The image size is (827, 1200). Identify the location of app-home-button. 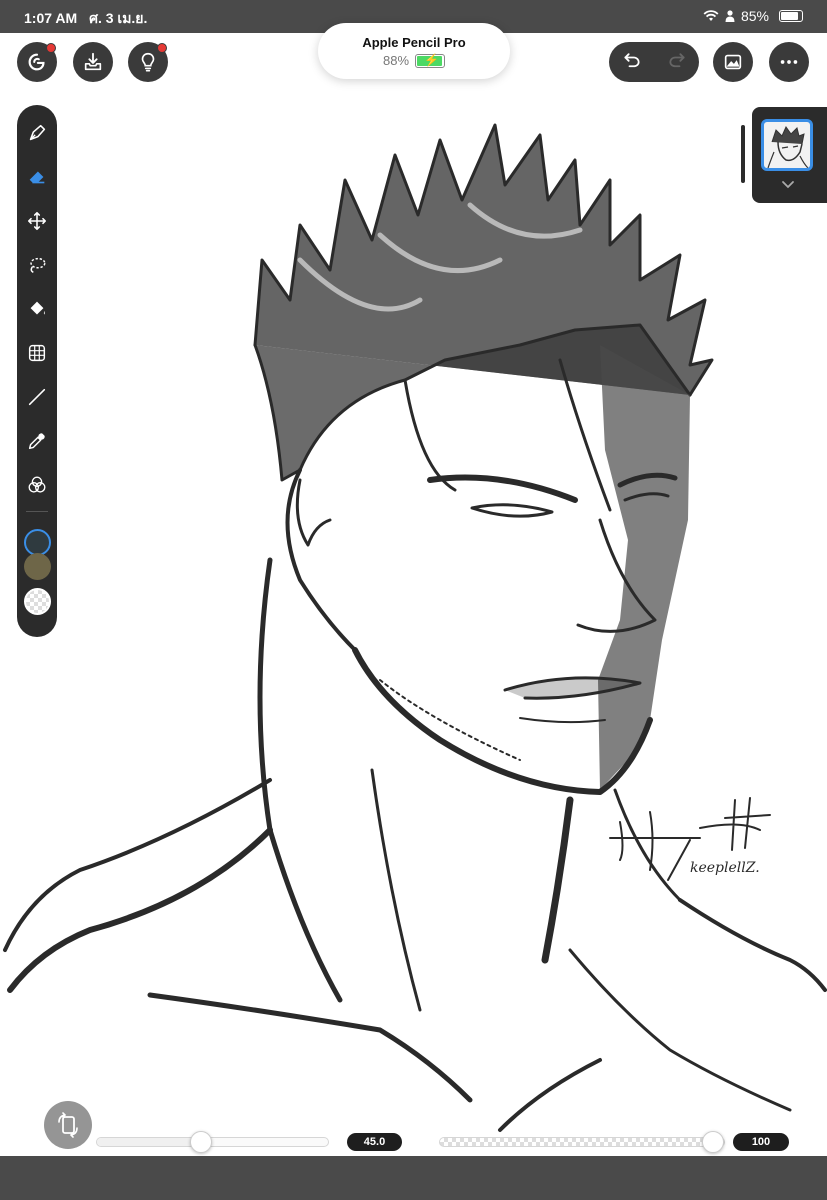
(37, 62).